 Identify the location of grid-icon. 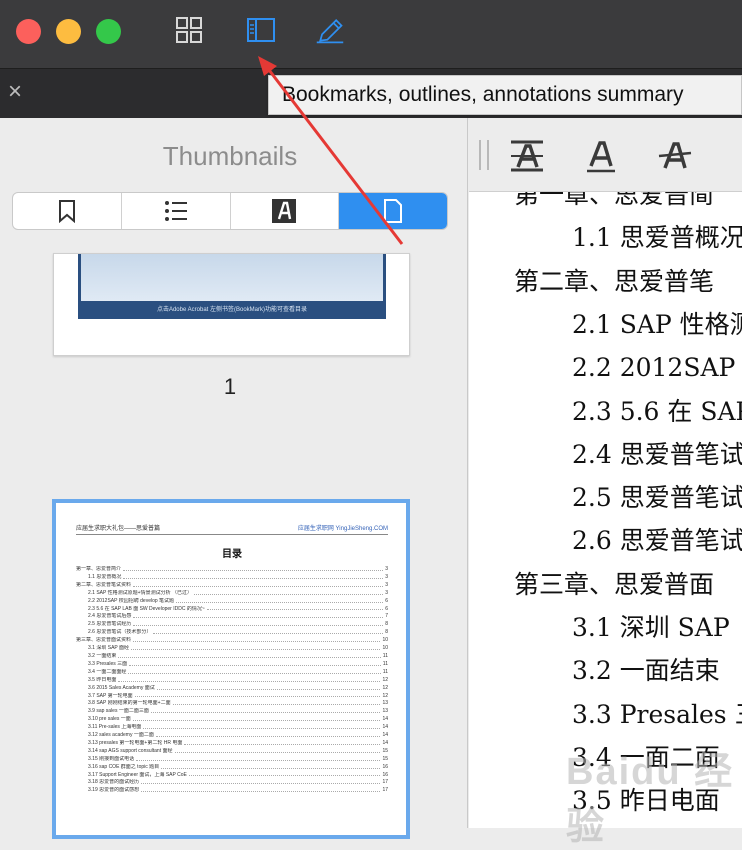
(190, 30).